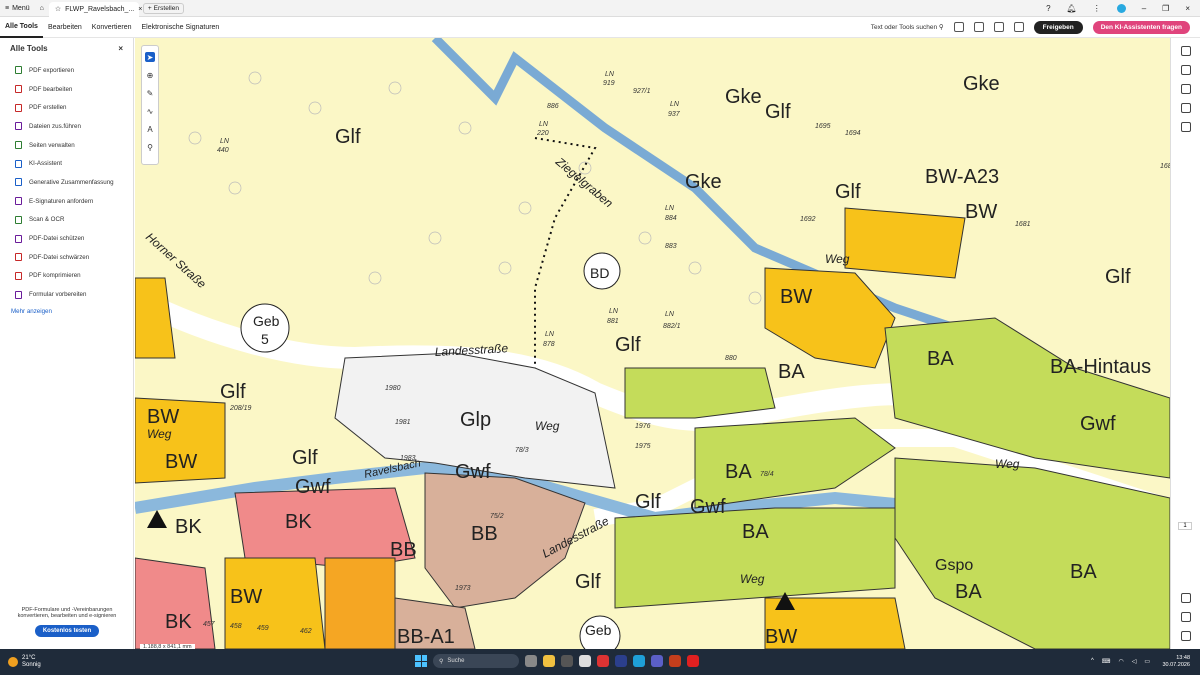  I want to click on label-bk-3: BK, so click(178, 622).